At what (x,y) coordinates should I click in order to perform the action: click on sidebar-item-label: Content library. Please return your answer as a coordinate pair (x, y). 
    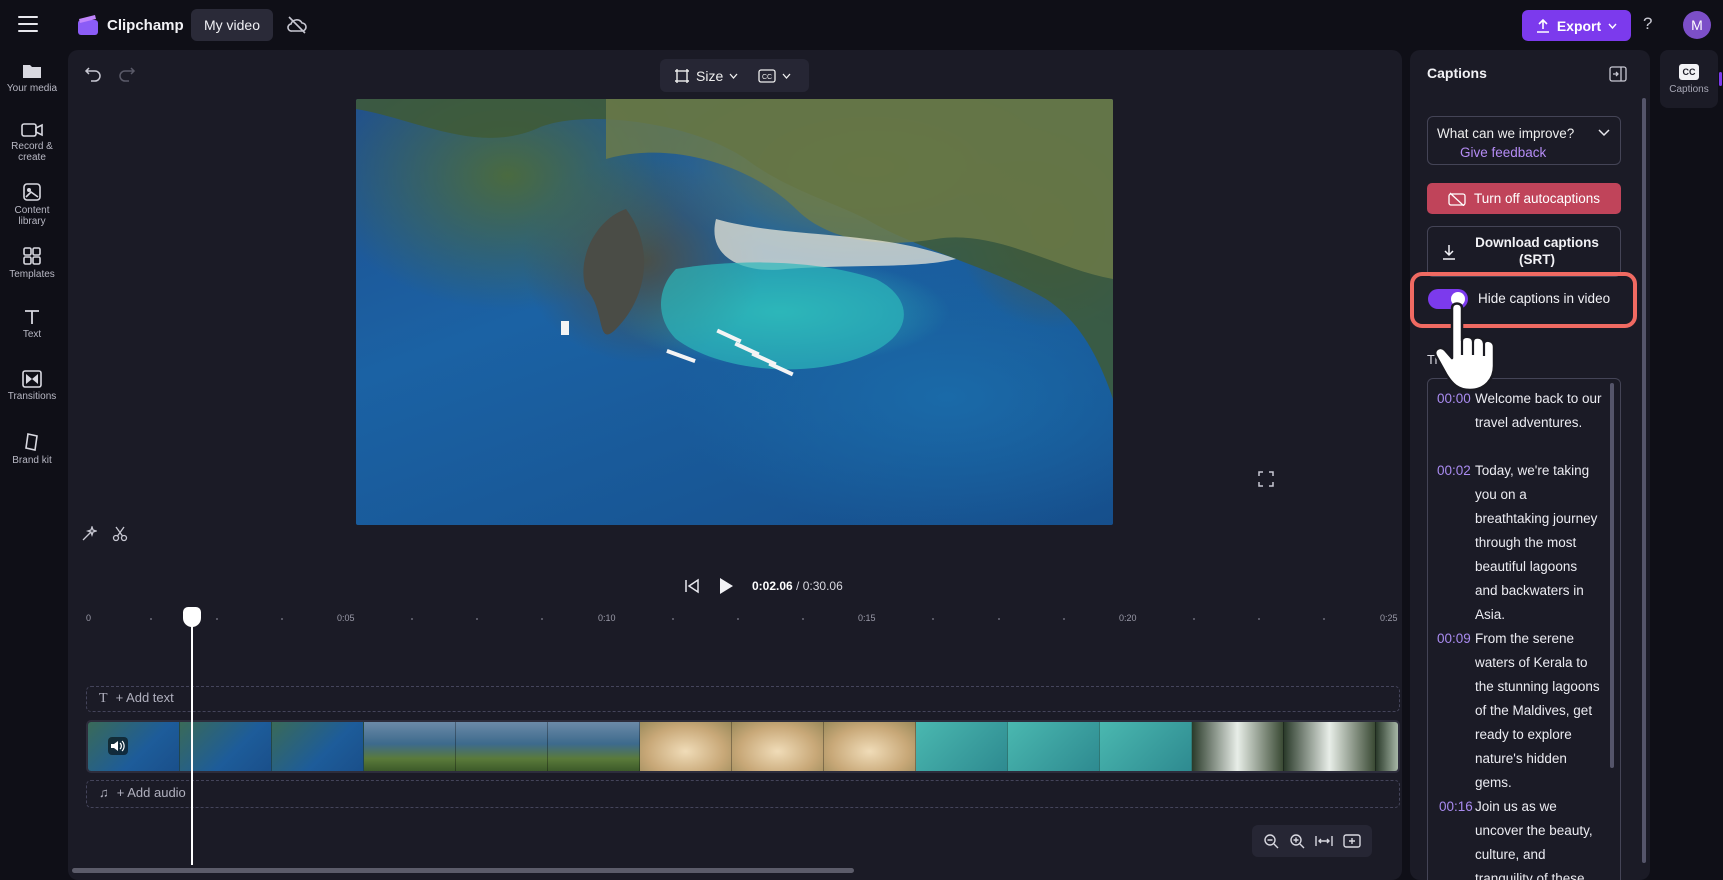
    Looking at the image, I should click on (32, 216).